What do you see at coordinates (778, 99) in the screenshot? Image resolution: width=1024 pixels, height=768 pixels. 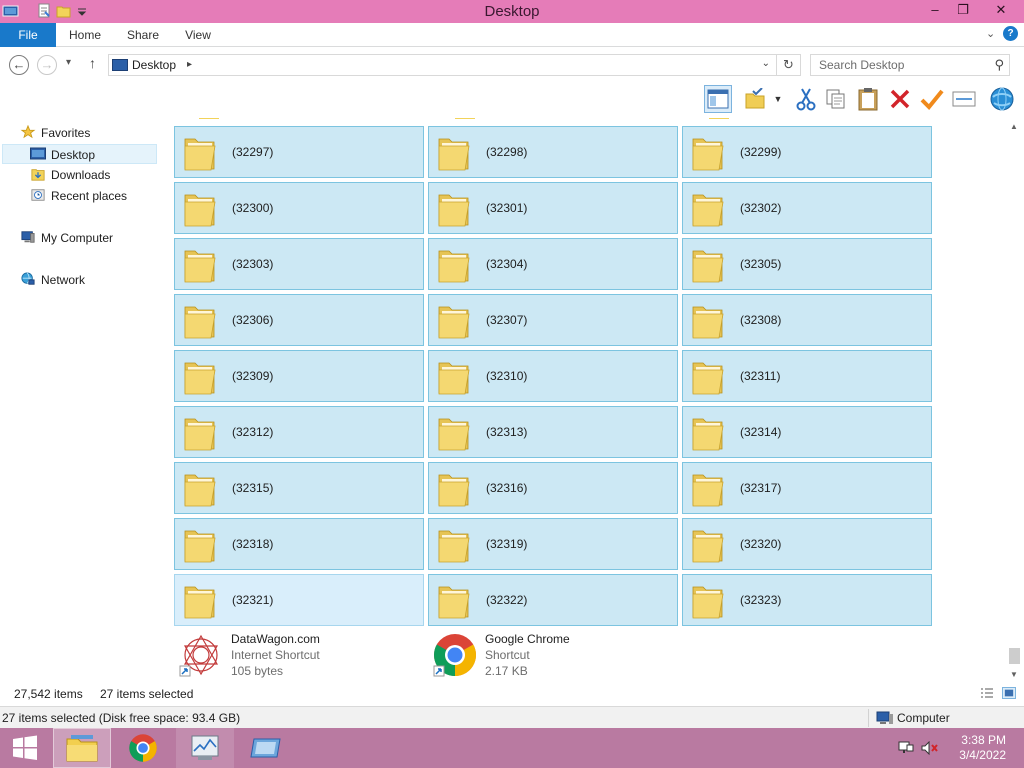 I see `select-menu-dropdown-icon: ▼` at bounding box center [778, 99].